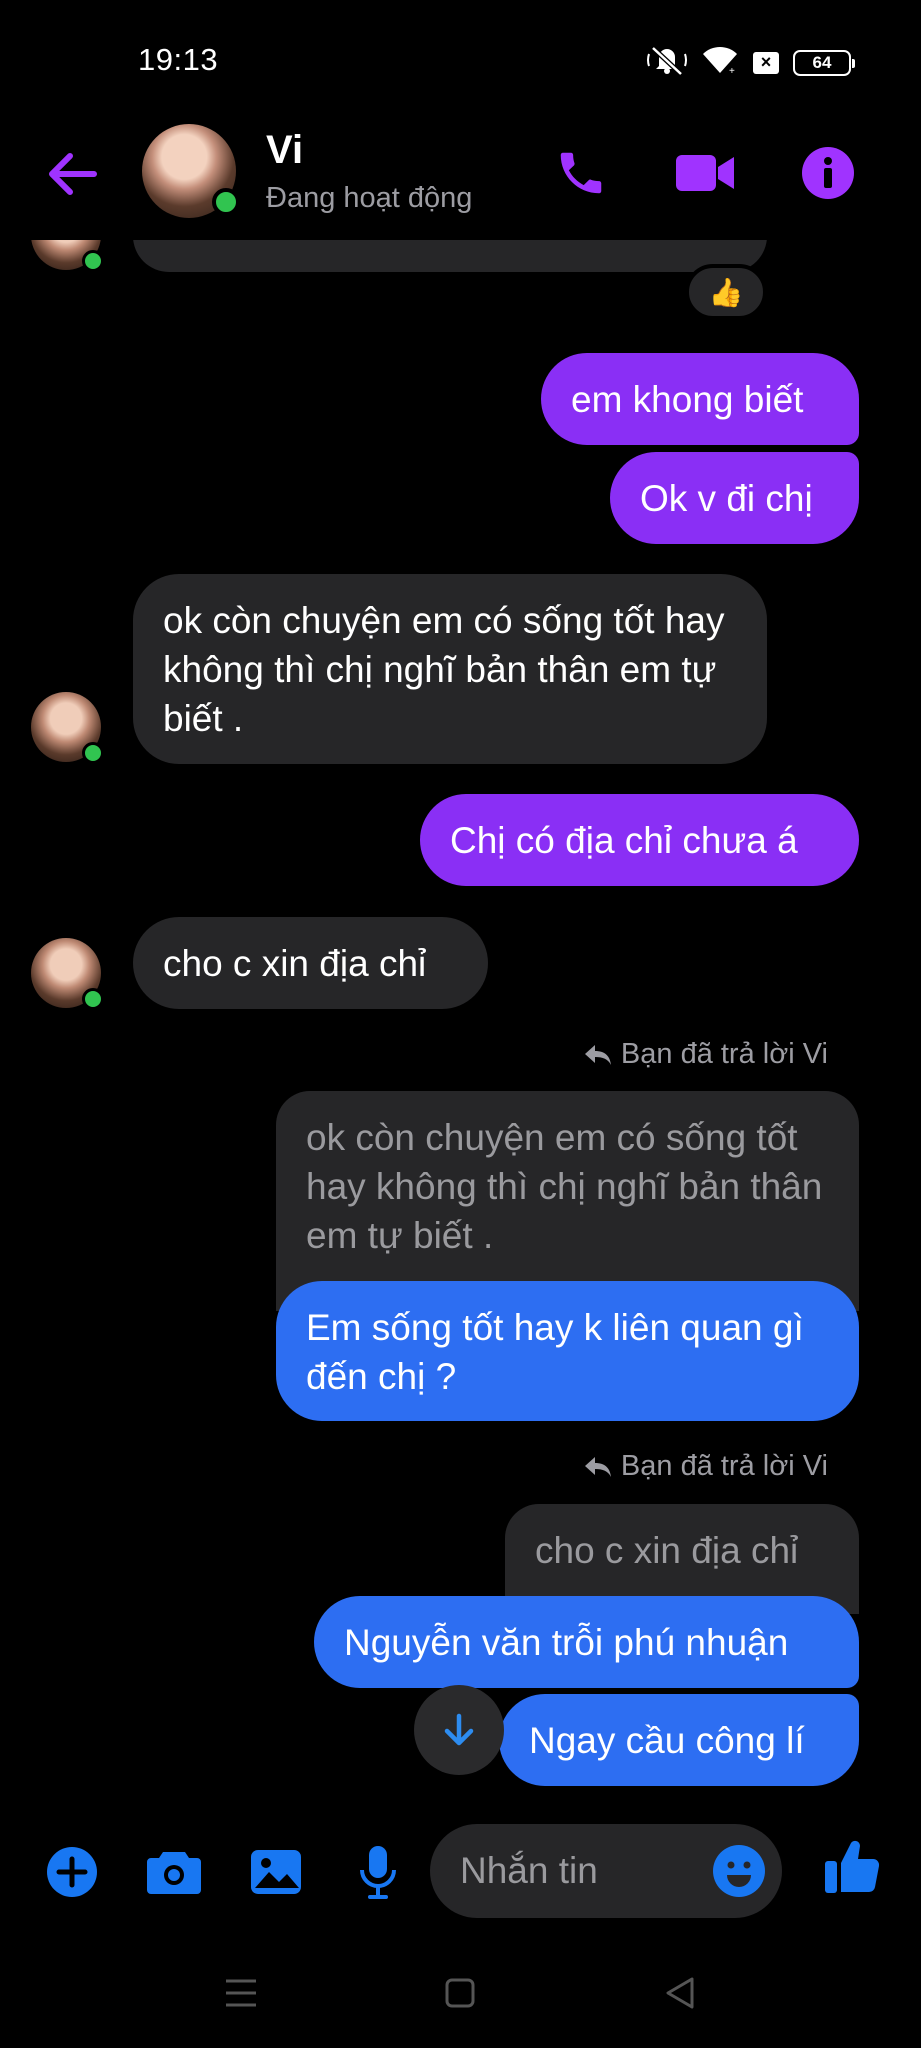  What do you see at coordinates (178, 59) in the screenshot?
I see `status-time: 19:13` at bounding box center [178, 59].